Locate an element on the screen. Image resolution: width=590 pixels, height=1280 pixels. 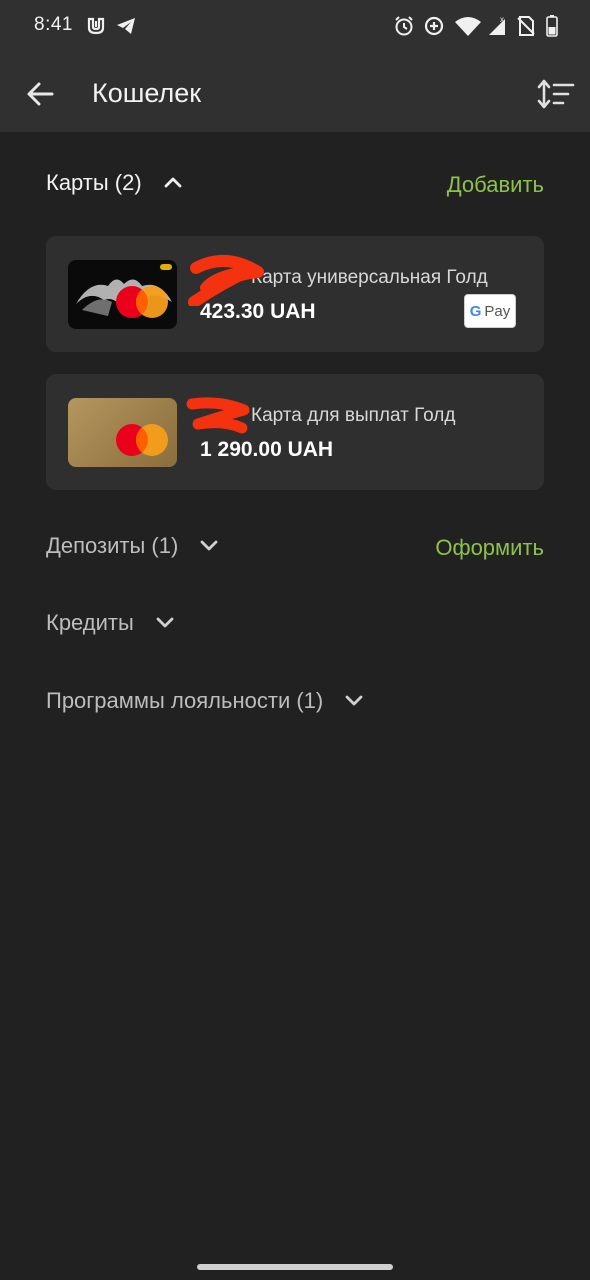
home-indicator is located at coordinates (295, 1267).